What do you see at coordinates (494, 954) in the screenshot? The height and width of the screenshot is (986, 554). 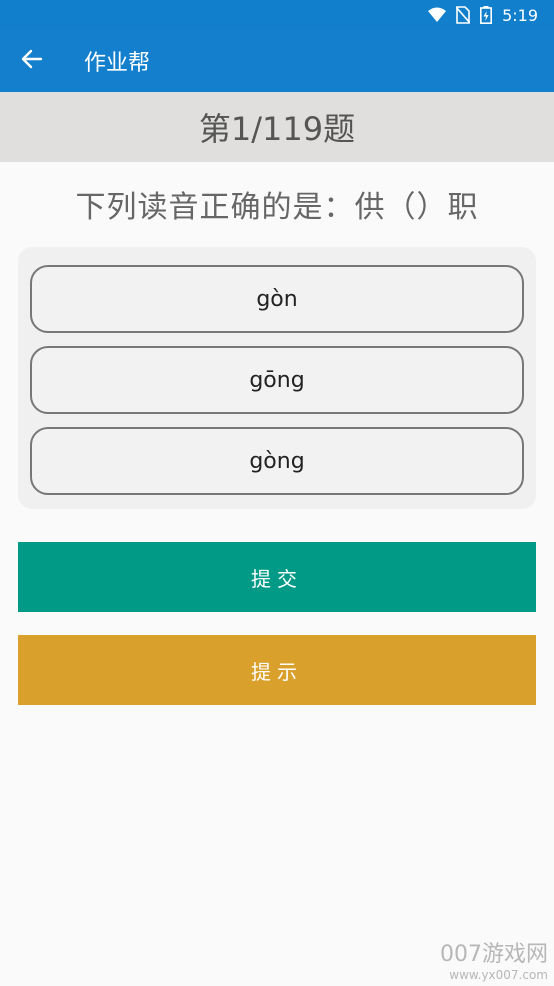 I see `watermark-brand: 007游戏网` at bounding box center [494, 954].